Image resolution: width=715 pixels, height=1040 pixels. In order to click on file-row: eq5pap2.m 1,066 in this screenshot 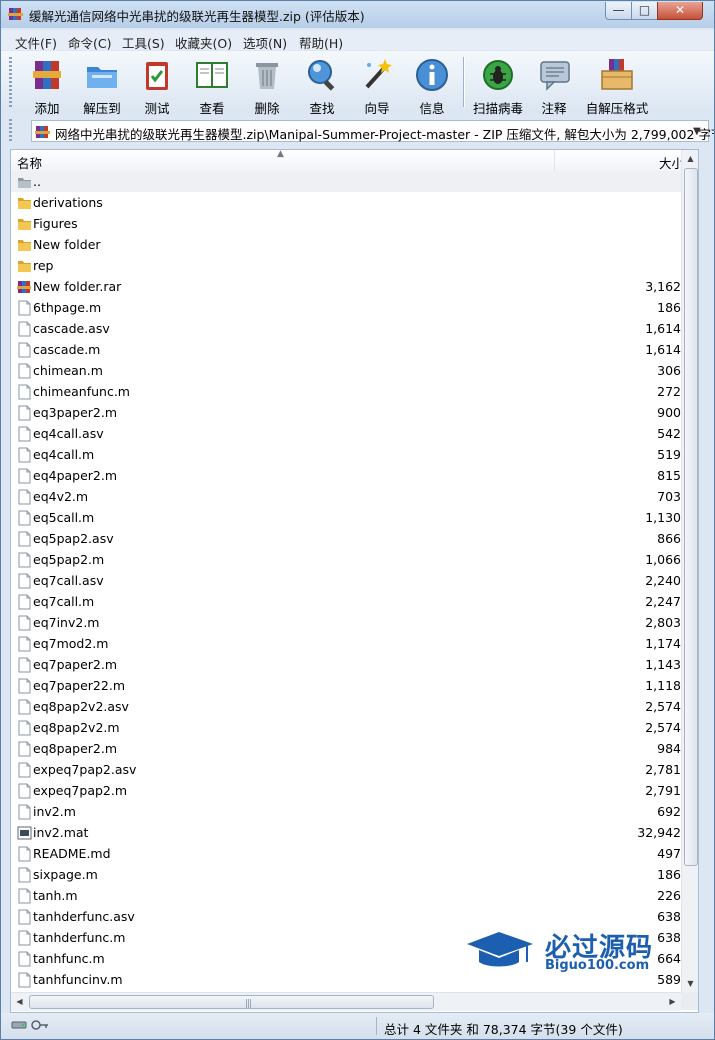, I will do `click(346, 559)`.